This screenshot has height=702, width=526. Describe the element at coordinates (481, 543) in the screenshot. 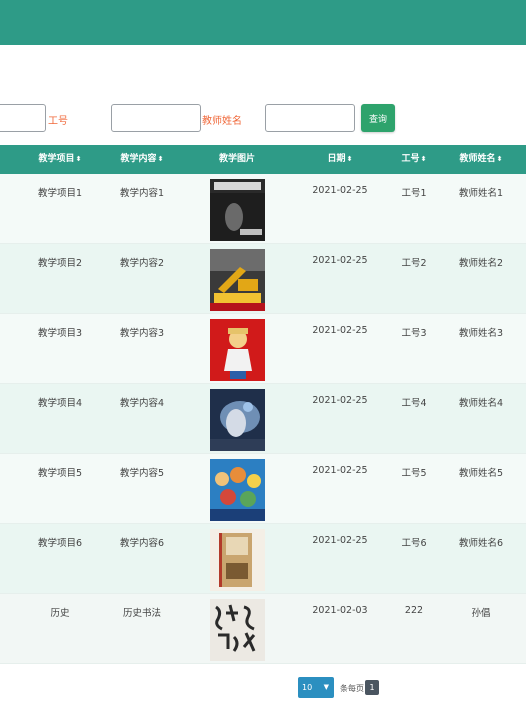

I see `cell-name: 教师姓名6` at that location.